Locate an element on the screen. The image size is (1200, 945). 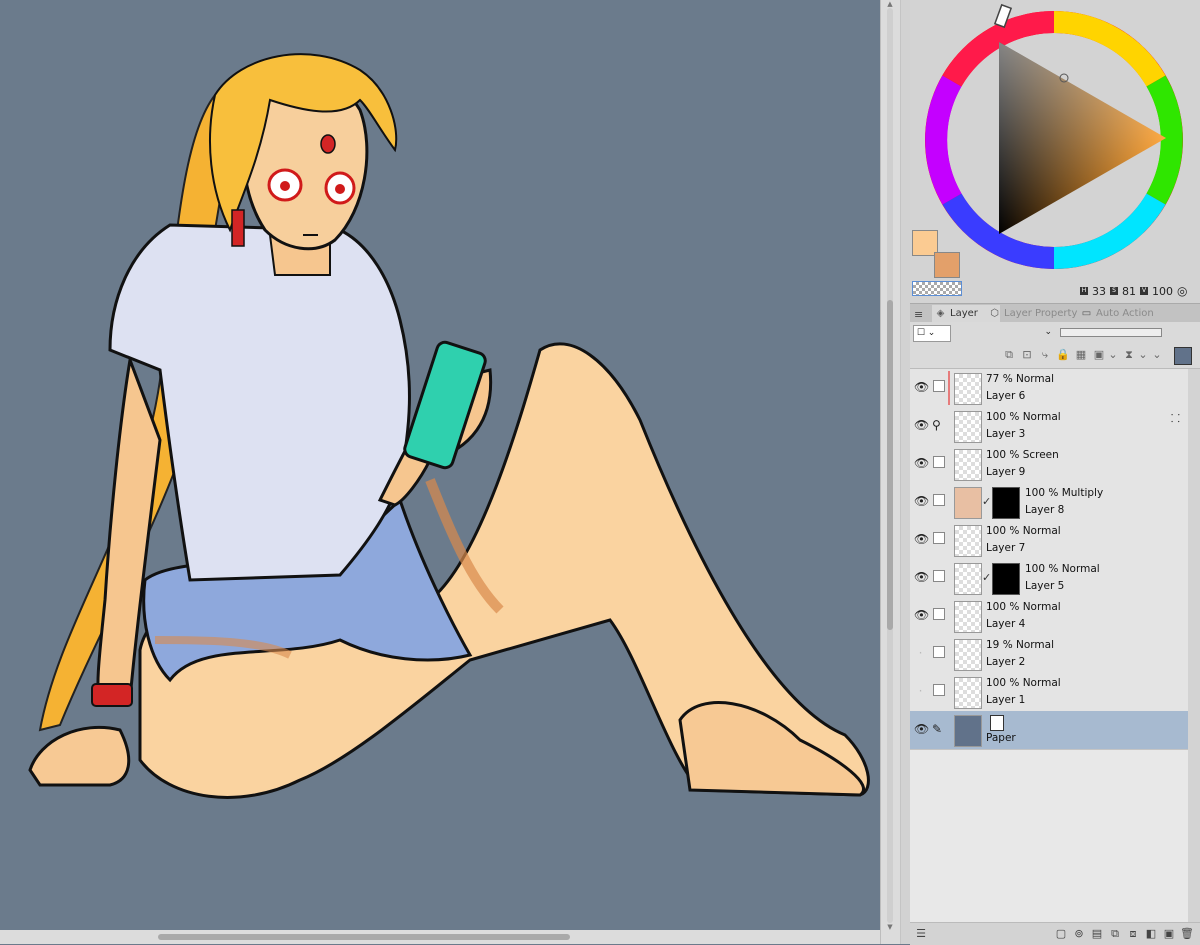
hue-icon: H is located at coordinates (1084, 291).